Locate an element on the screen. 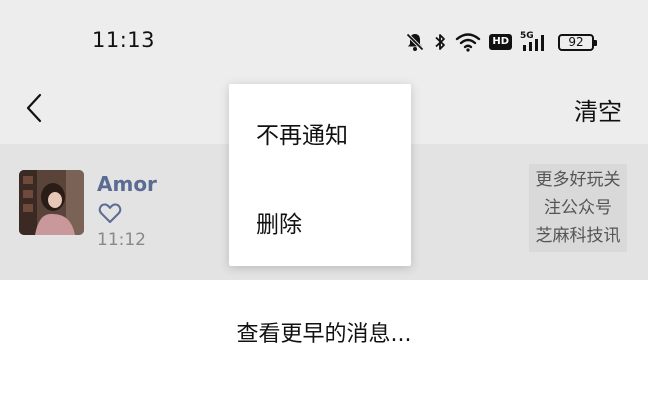  menu-item-delete: 删除 is located at coordinates (279, 222).